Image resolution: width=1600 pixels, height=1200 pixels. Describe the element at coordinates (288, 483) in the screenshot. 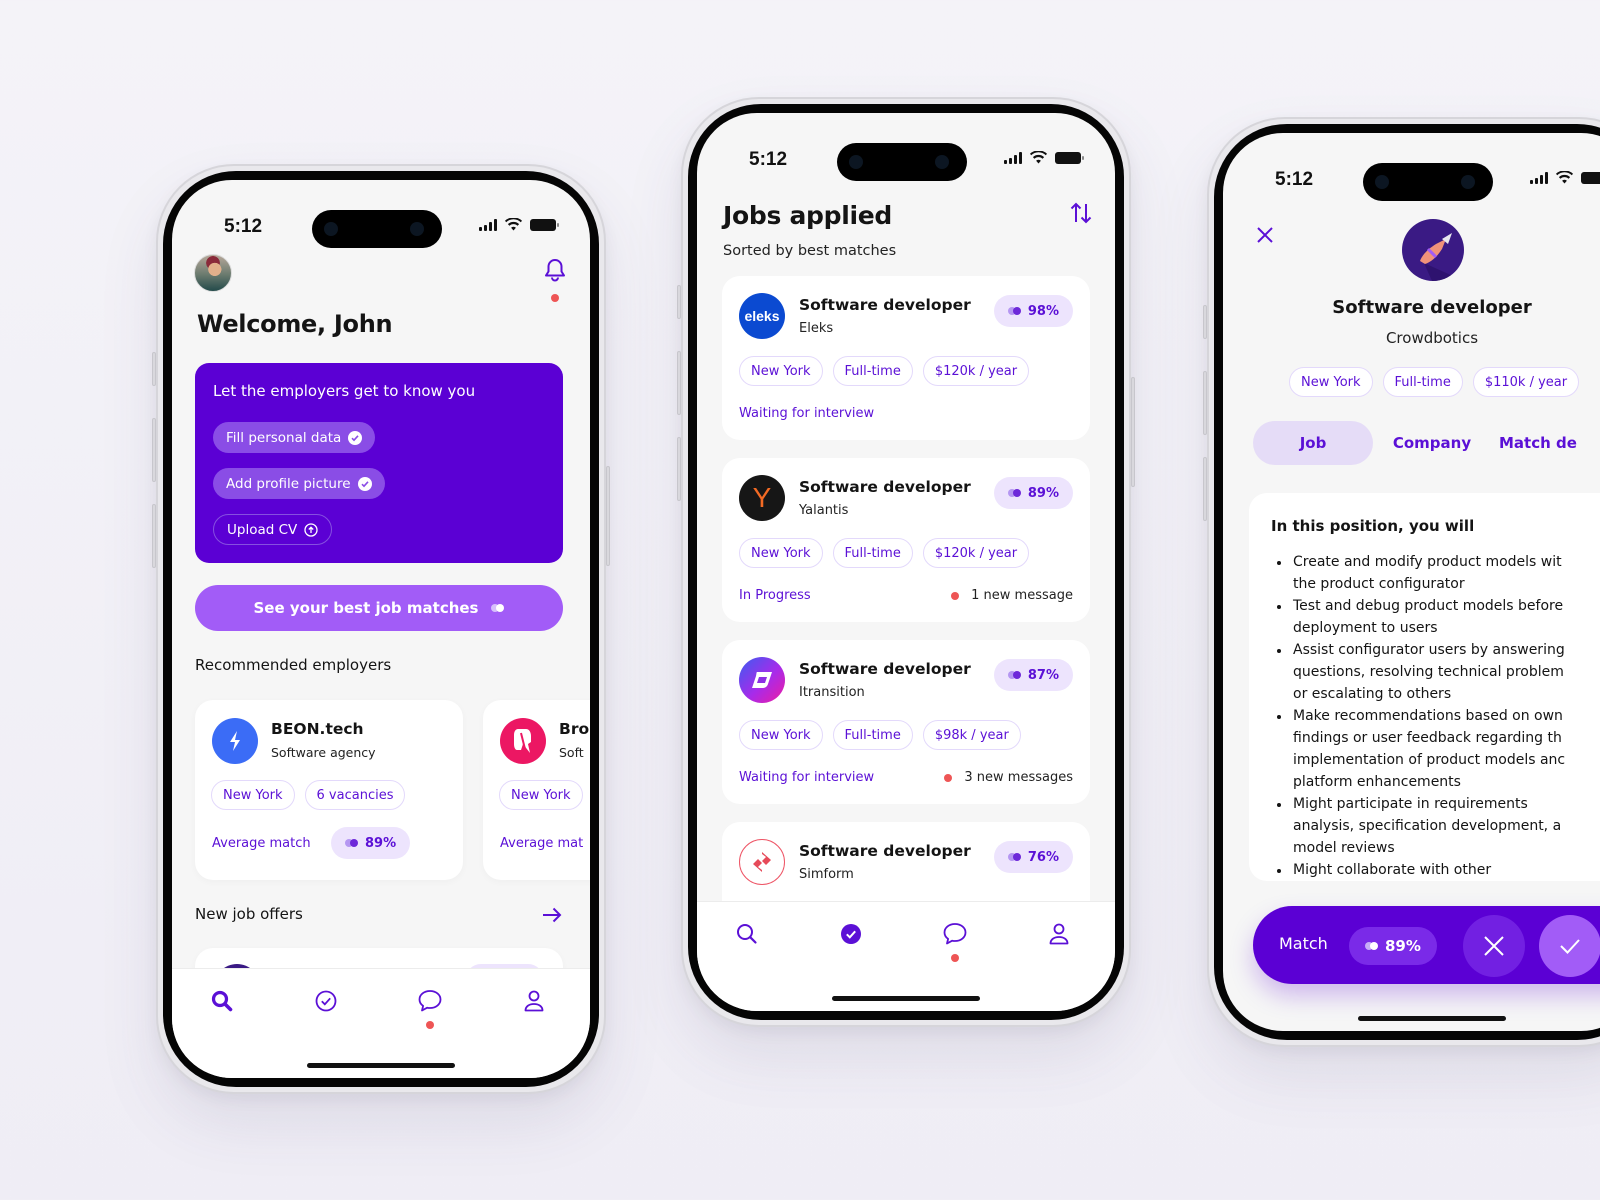

I see `step-label: Add profile picture` at that location.